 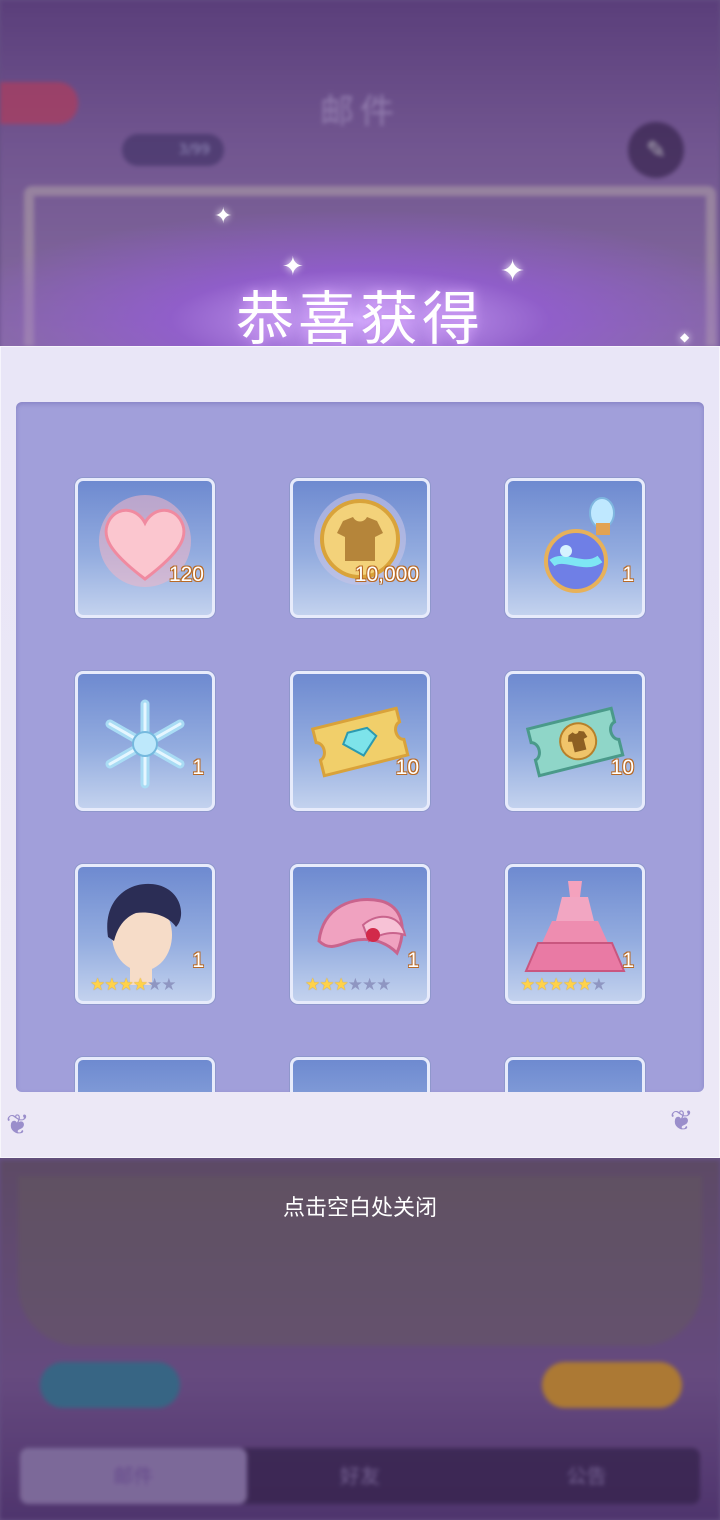 I want to click on diamond-ticket-icon, so click(x=360, y=742).